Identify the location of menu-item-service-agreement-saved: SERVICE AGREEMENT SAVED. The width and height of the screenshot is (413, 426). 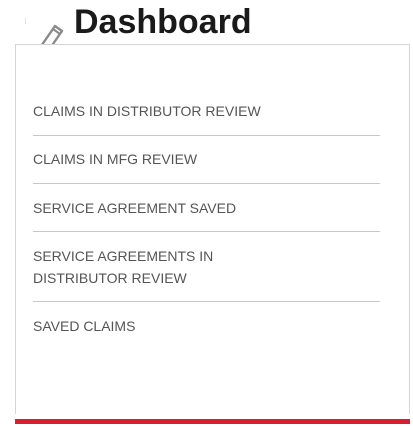
(206, 208).